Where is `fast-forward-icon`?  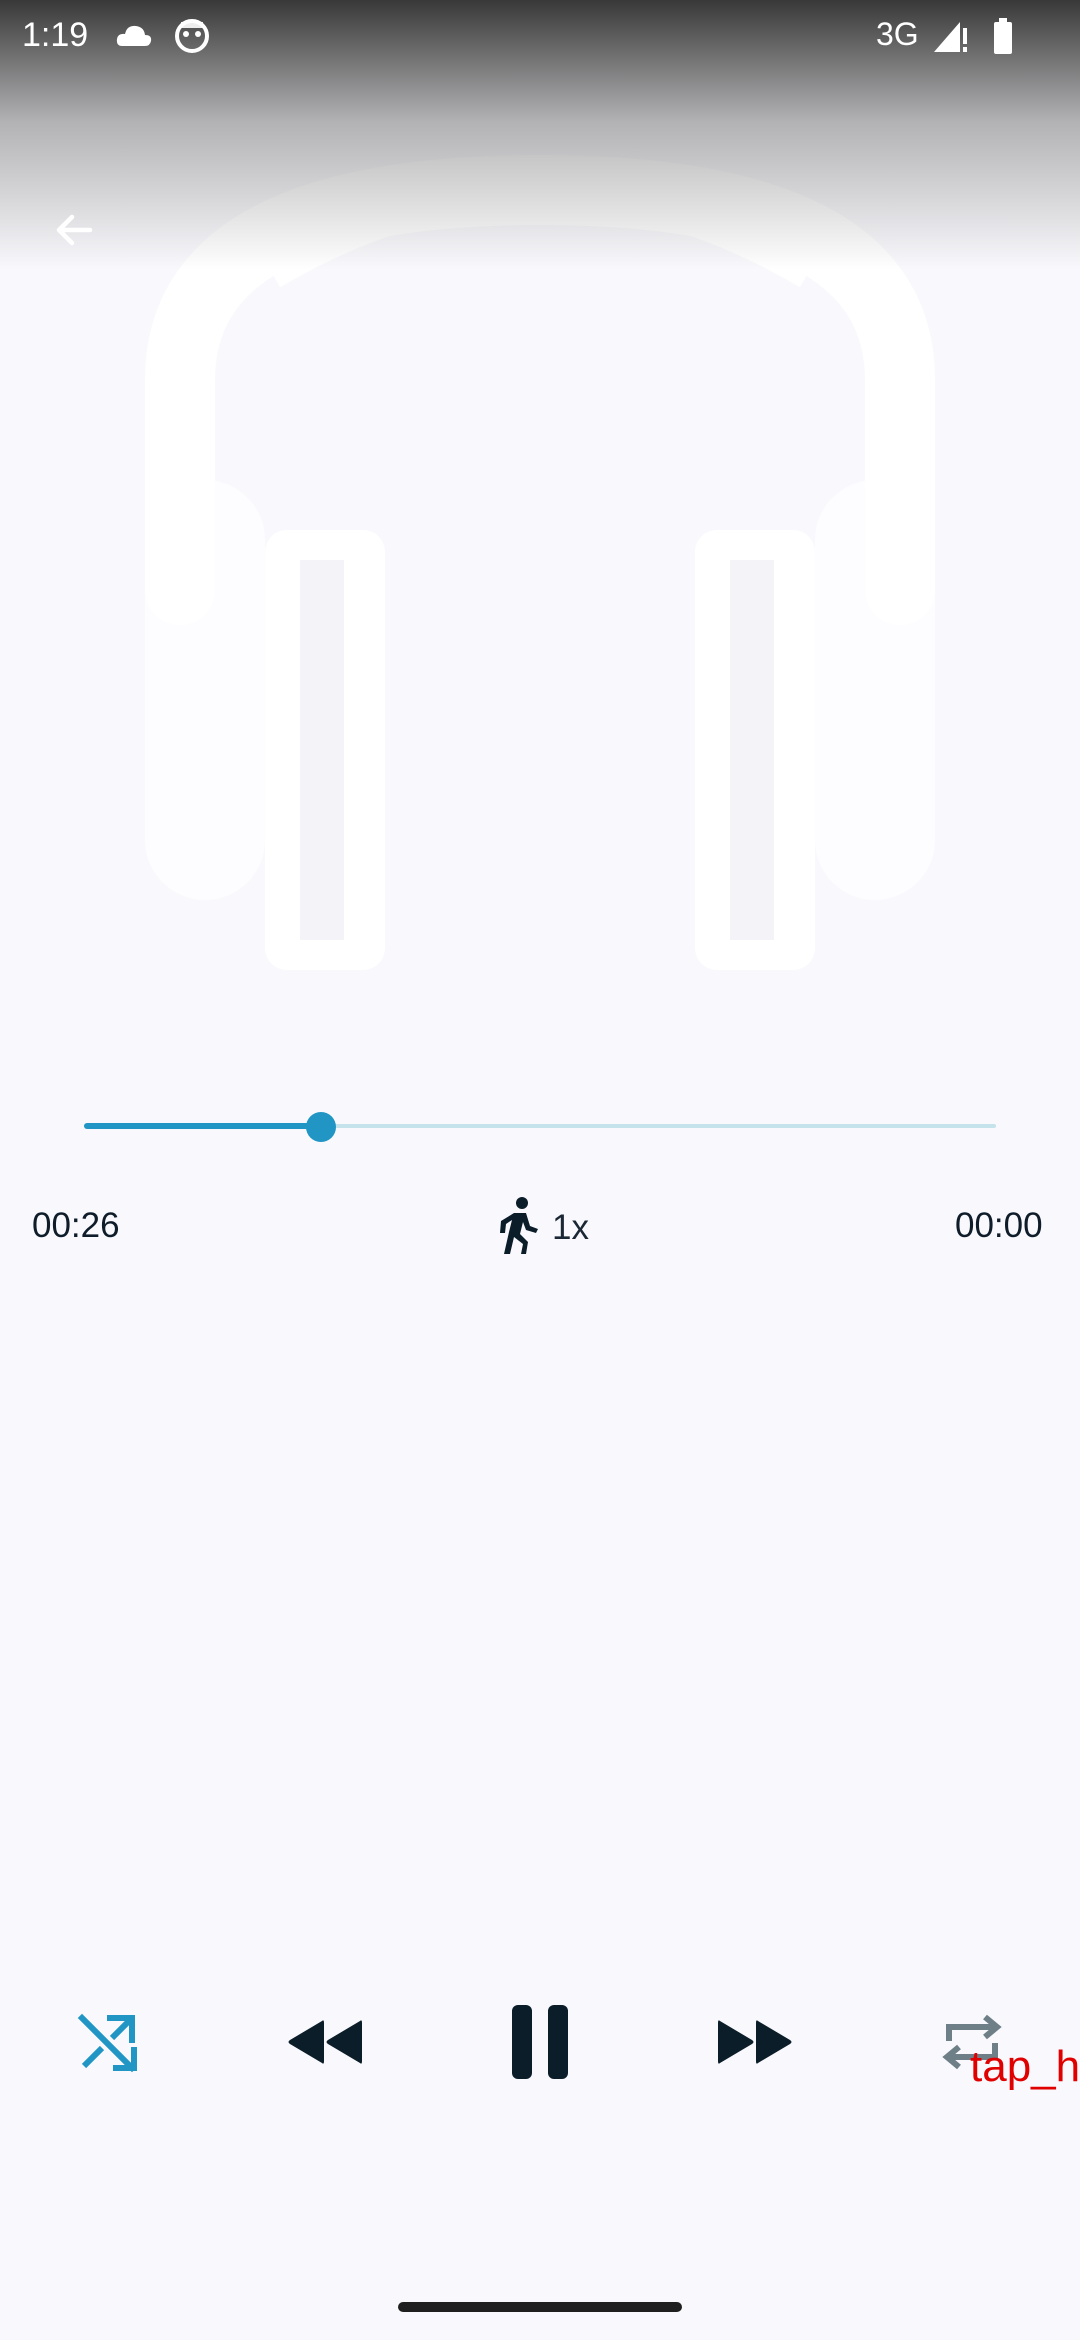 fast-forward-icon is located at coordinates (756, 2044).